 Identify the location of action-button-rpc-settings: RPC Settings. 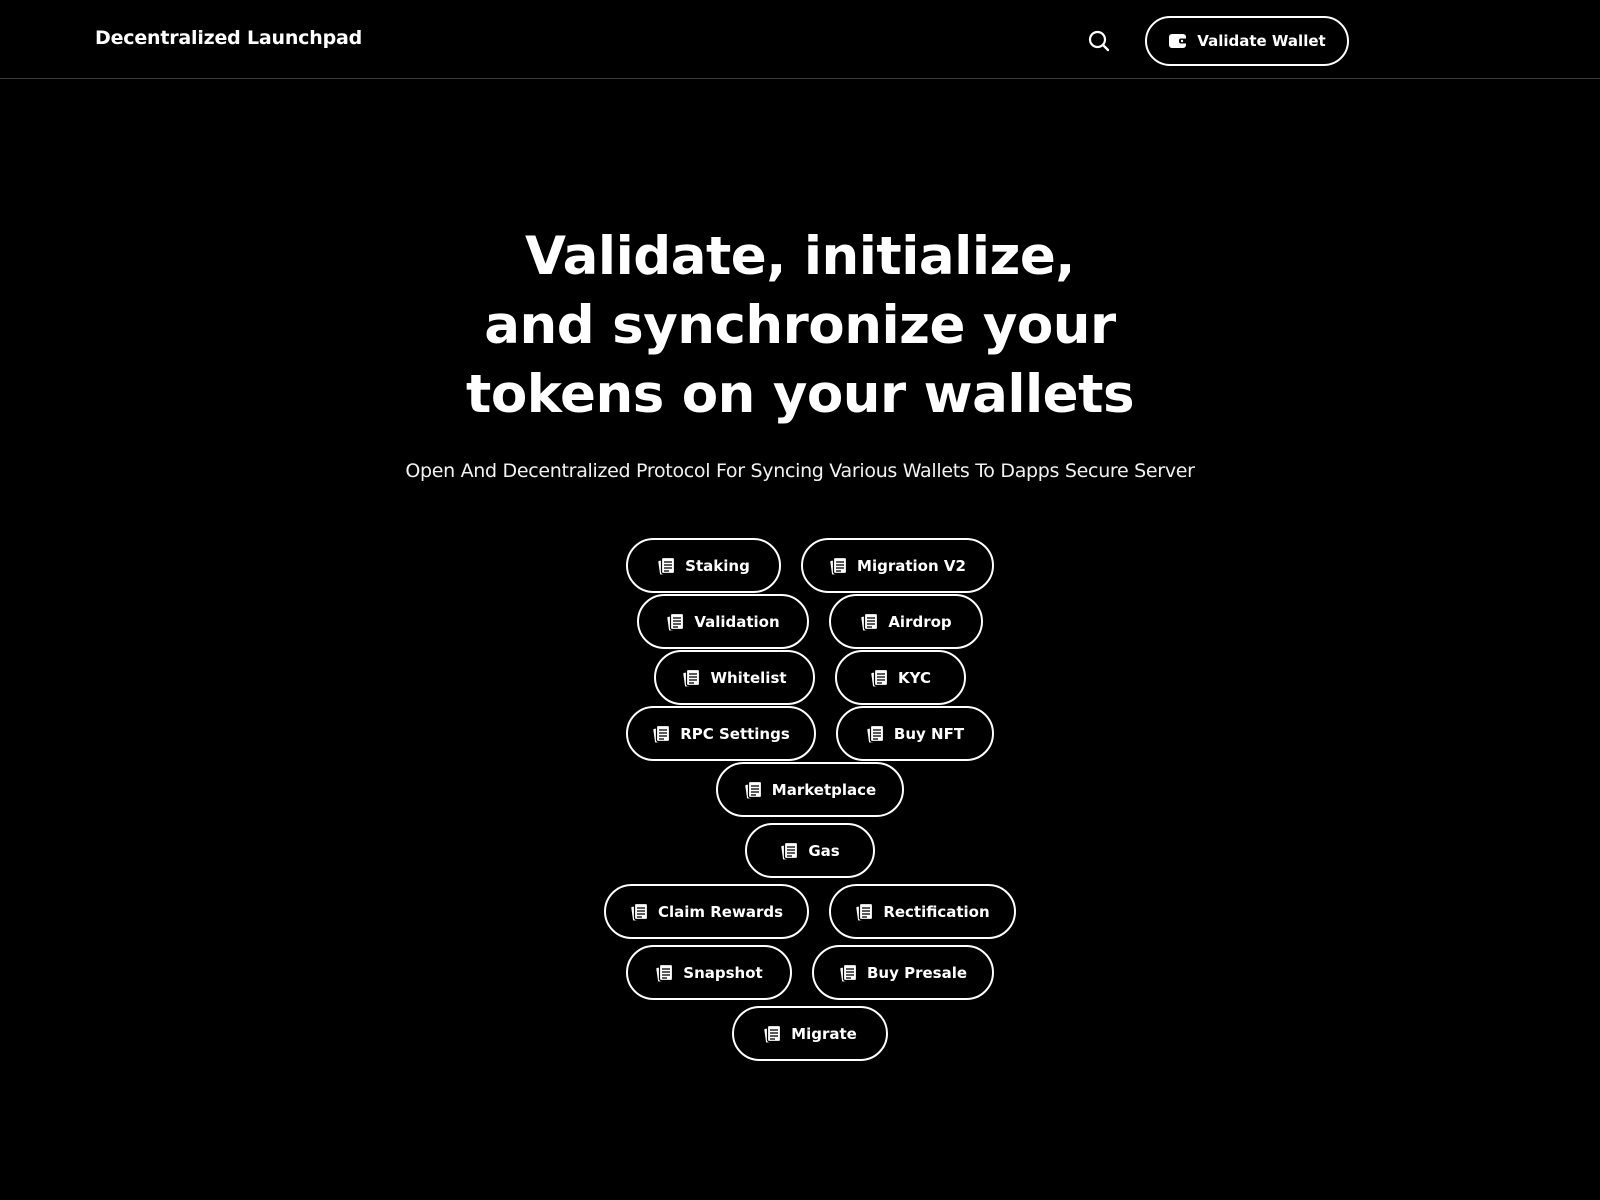
(721, 733).